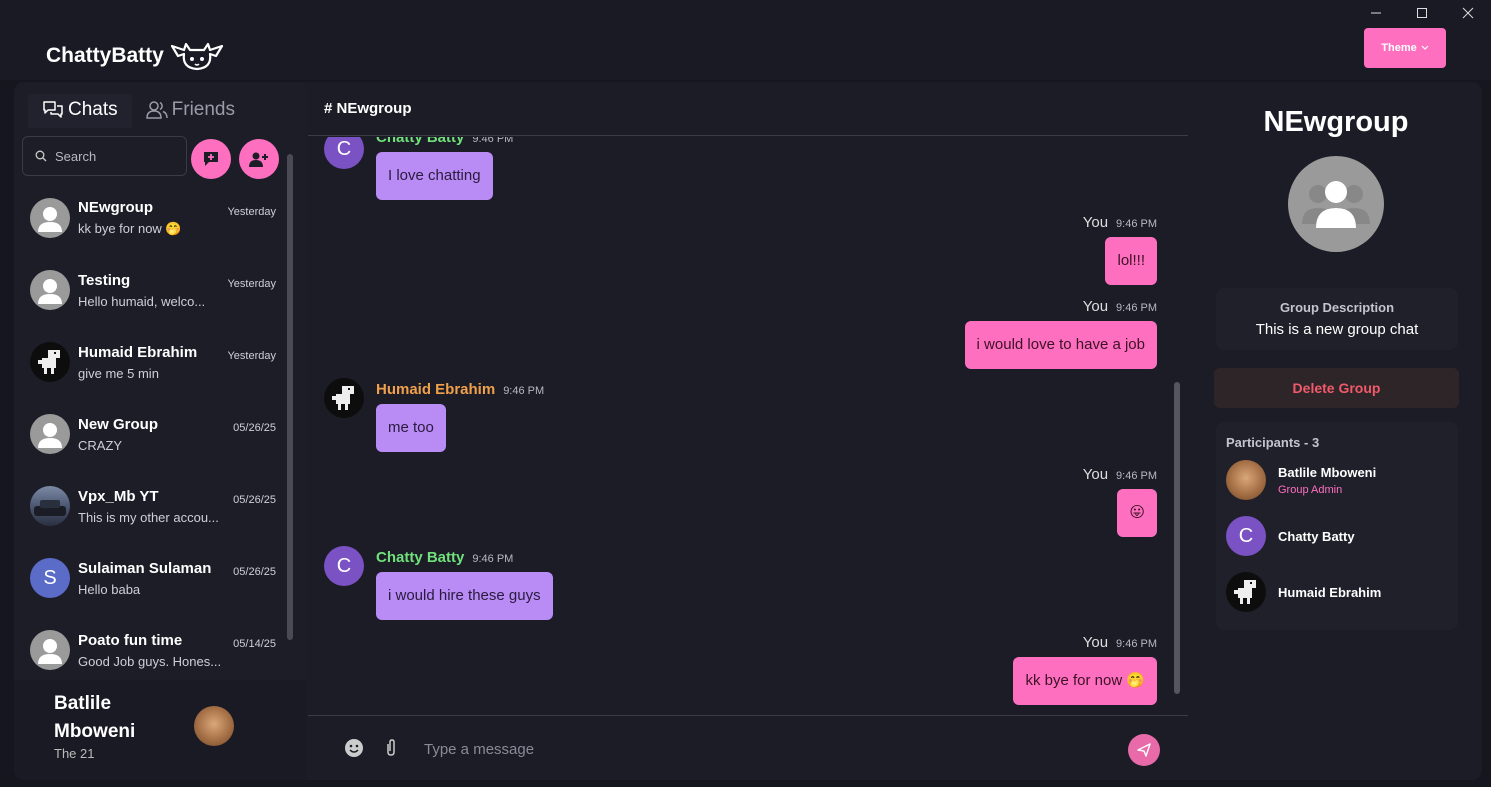 The height and width of the screenshot is (787, 1491). What do you see at coordinates (1330, 592) in the screenshot?
I see `participant-name: Humaid Ebrahim` at bounding box center [1330, 592].